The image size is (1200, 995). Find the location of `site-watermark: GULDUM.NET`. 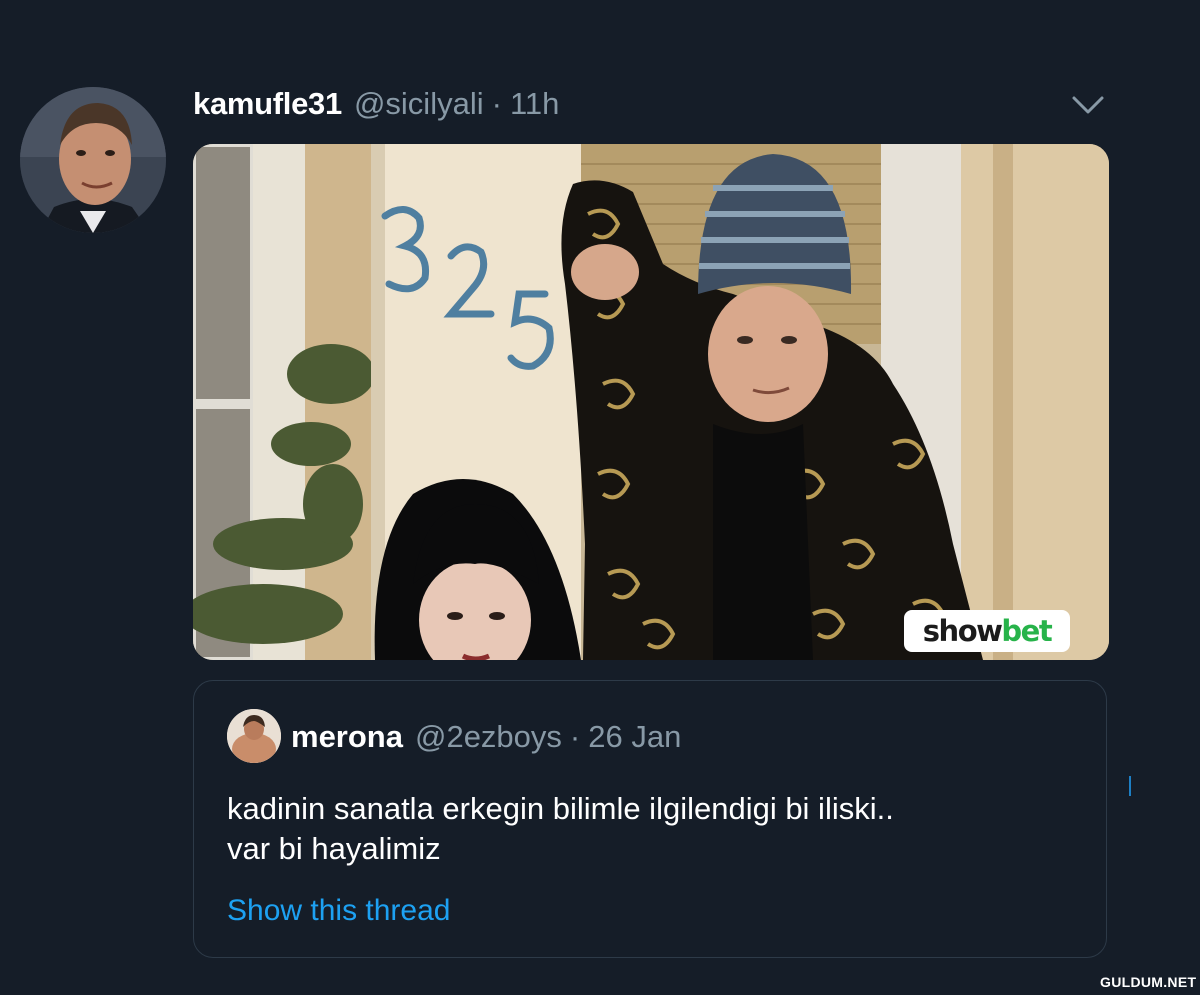

site-watermark: GULDUM.NET is located at coordinates (1148, 982).